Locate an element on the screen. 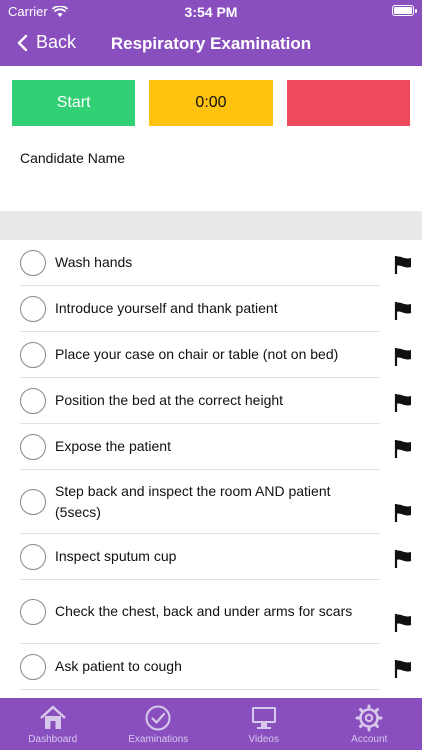  gear-icon is located at coordinates (369, 718).